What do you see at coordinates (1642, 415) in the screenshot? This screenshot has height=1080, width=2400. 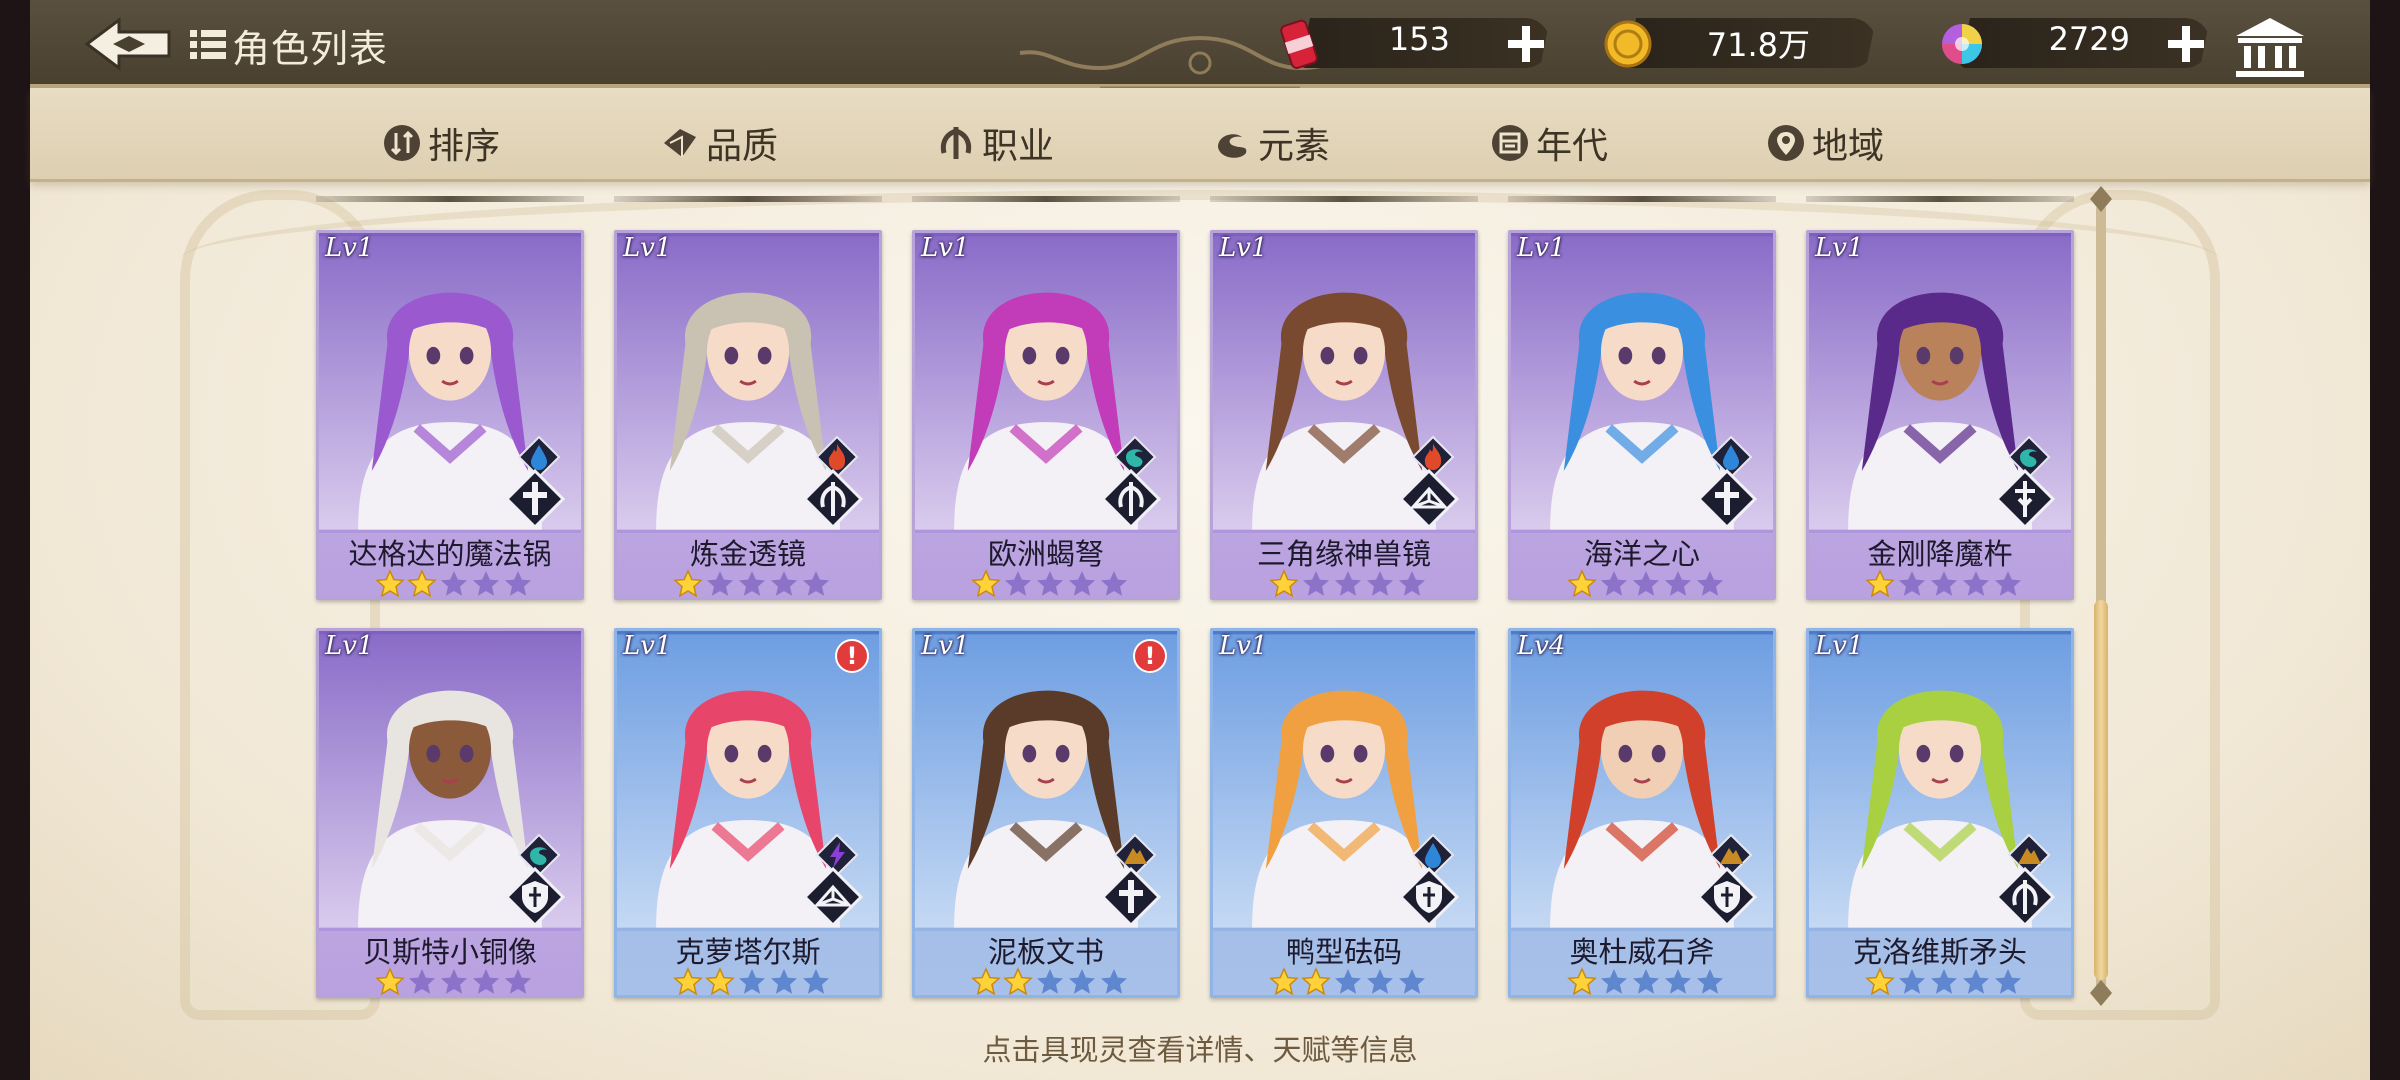 I see `character-card: Lv1 海洋之心` at bounding box center [1642, 415].